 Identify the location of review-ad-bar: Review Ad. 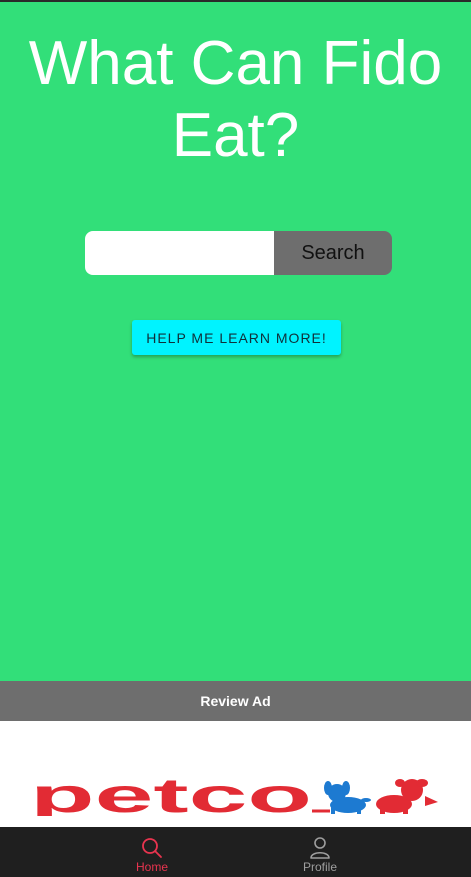
(235, 701).